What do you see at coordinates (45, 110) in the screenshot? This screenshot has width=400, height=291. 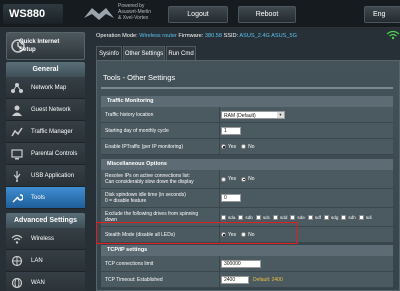 I see `sidebar-item-guest-network: Guest Network` at bounding box center [45, 110].